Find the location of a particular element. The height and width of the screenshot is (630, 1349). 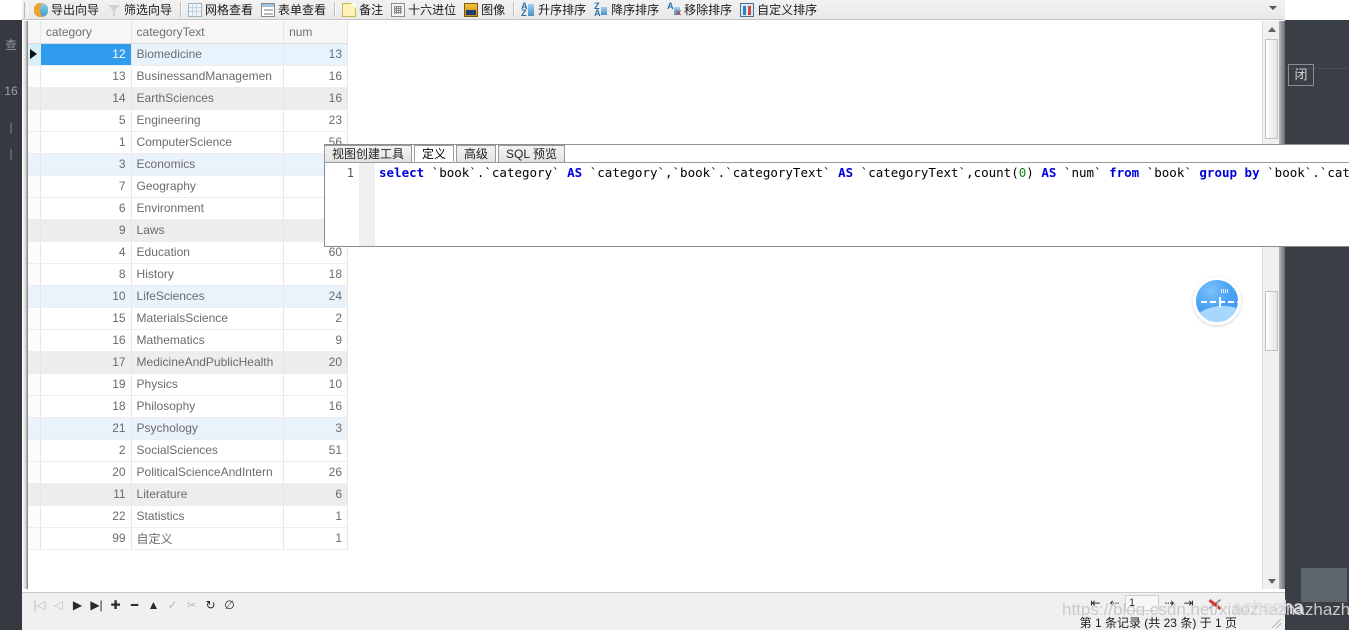

cell-category: 14 is located at coordinates (86, 98).